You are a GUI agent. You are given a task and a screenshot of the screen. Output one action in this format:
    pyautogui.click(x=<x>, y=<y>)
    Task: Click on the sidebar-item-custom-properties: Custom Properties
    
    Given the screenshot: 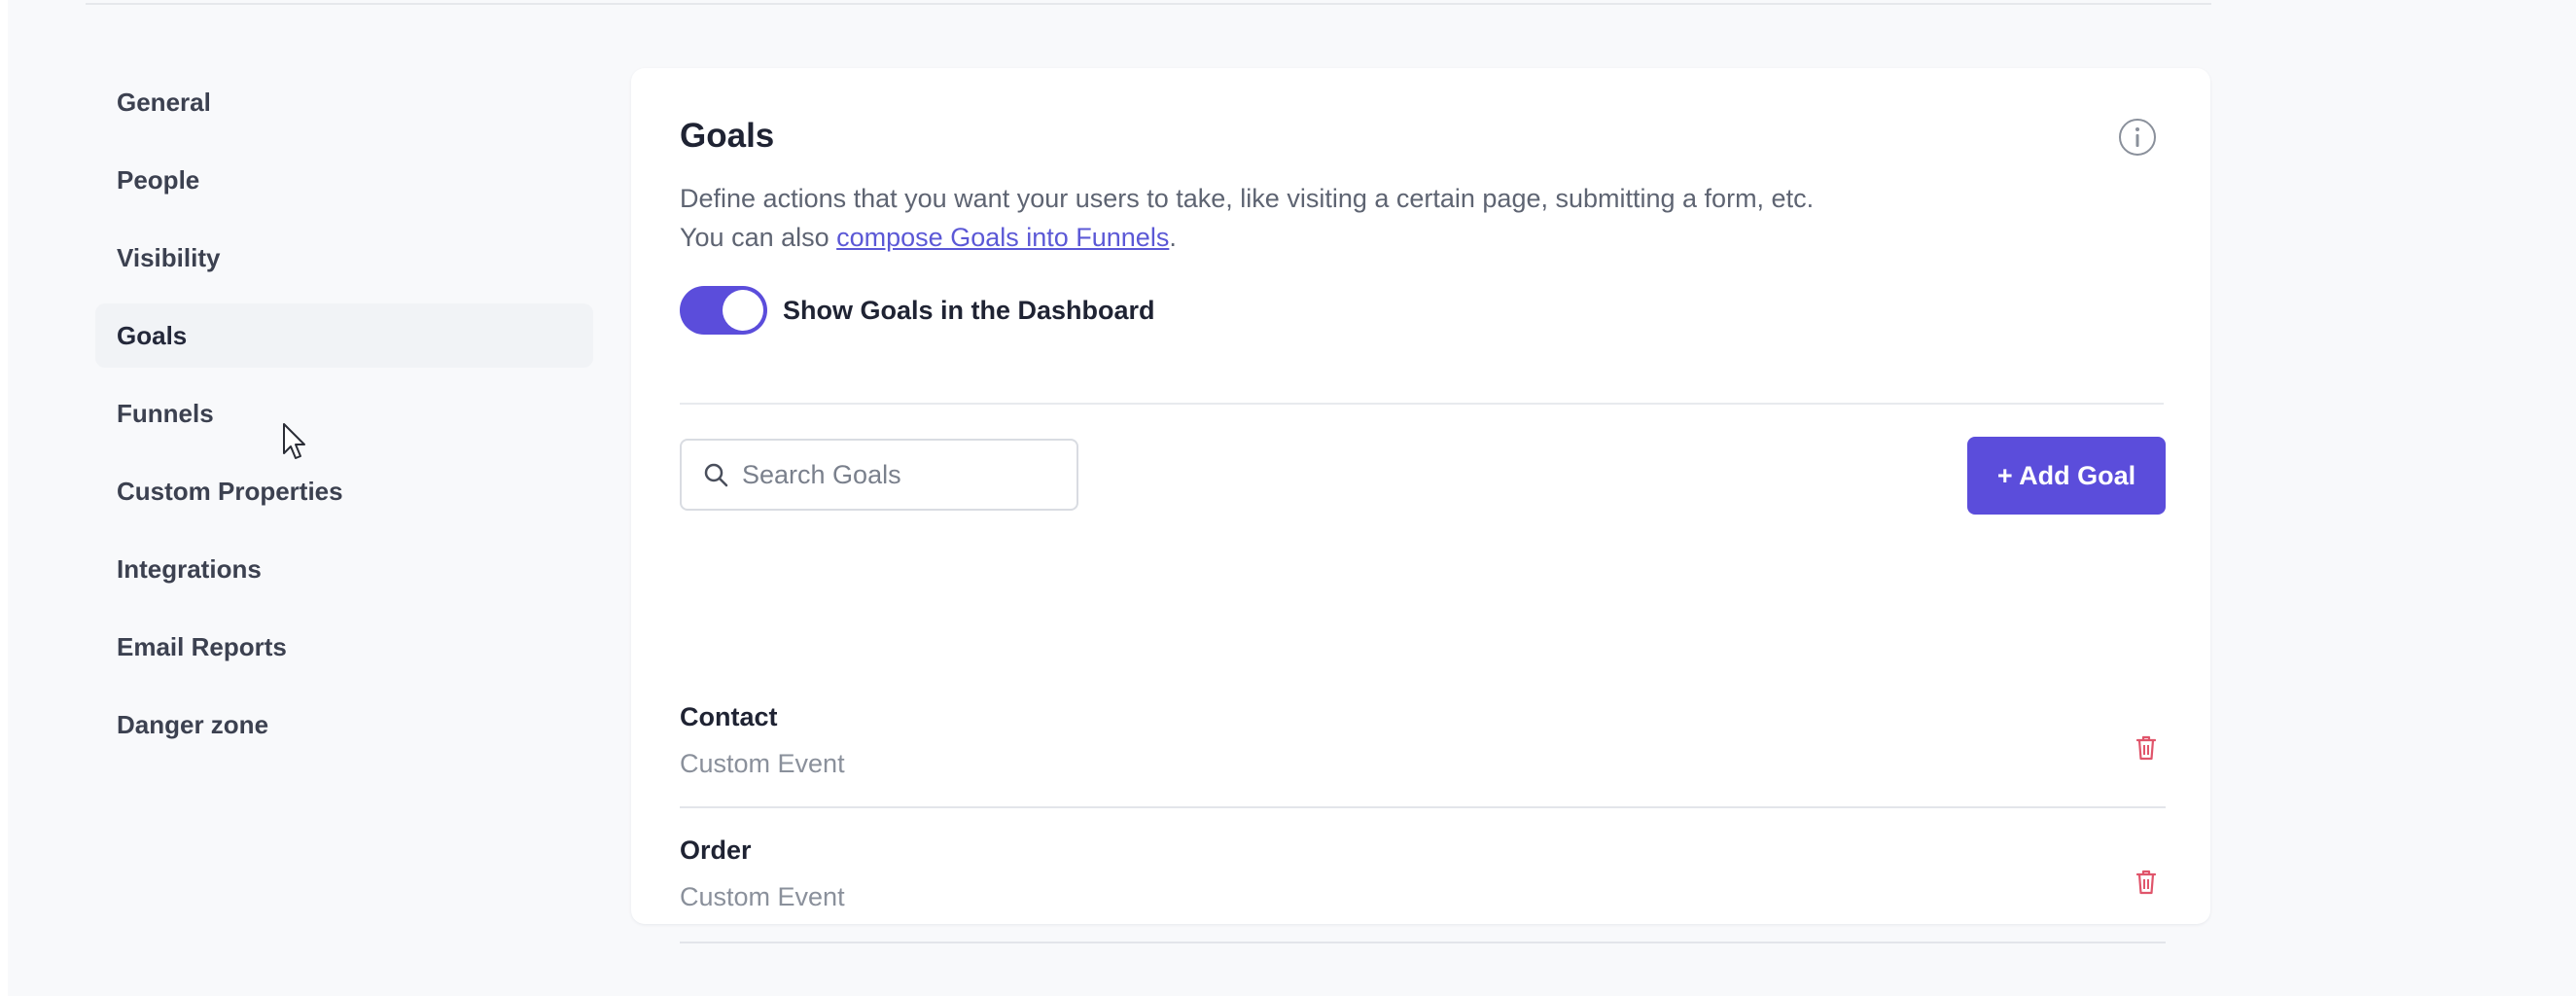 What is the action you would take?
    pyautogui.click(x=344, y=491)
    